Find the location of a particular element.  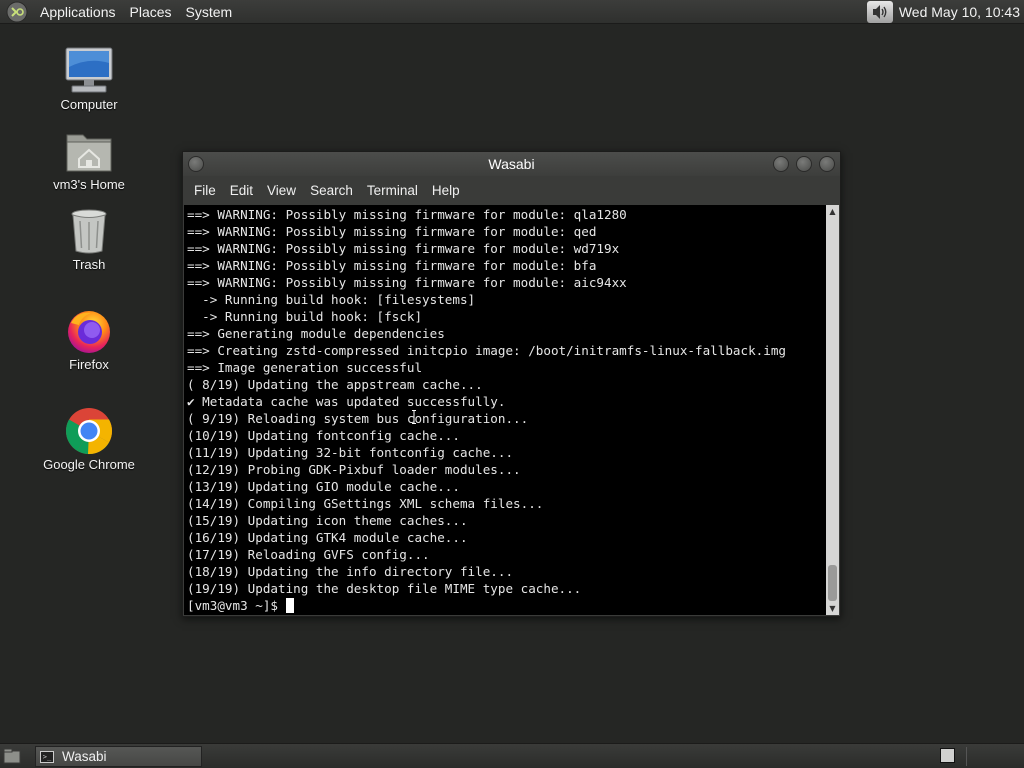

home-folder-icon is located at coordinates (89, 153).